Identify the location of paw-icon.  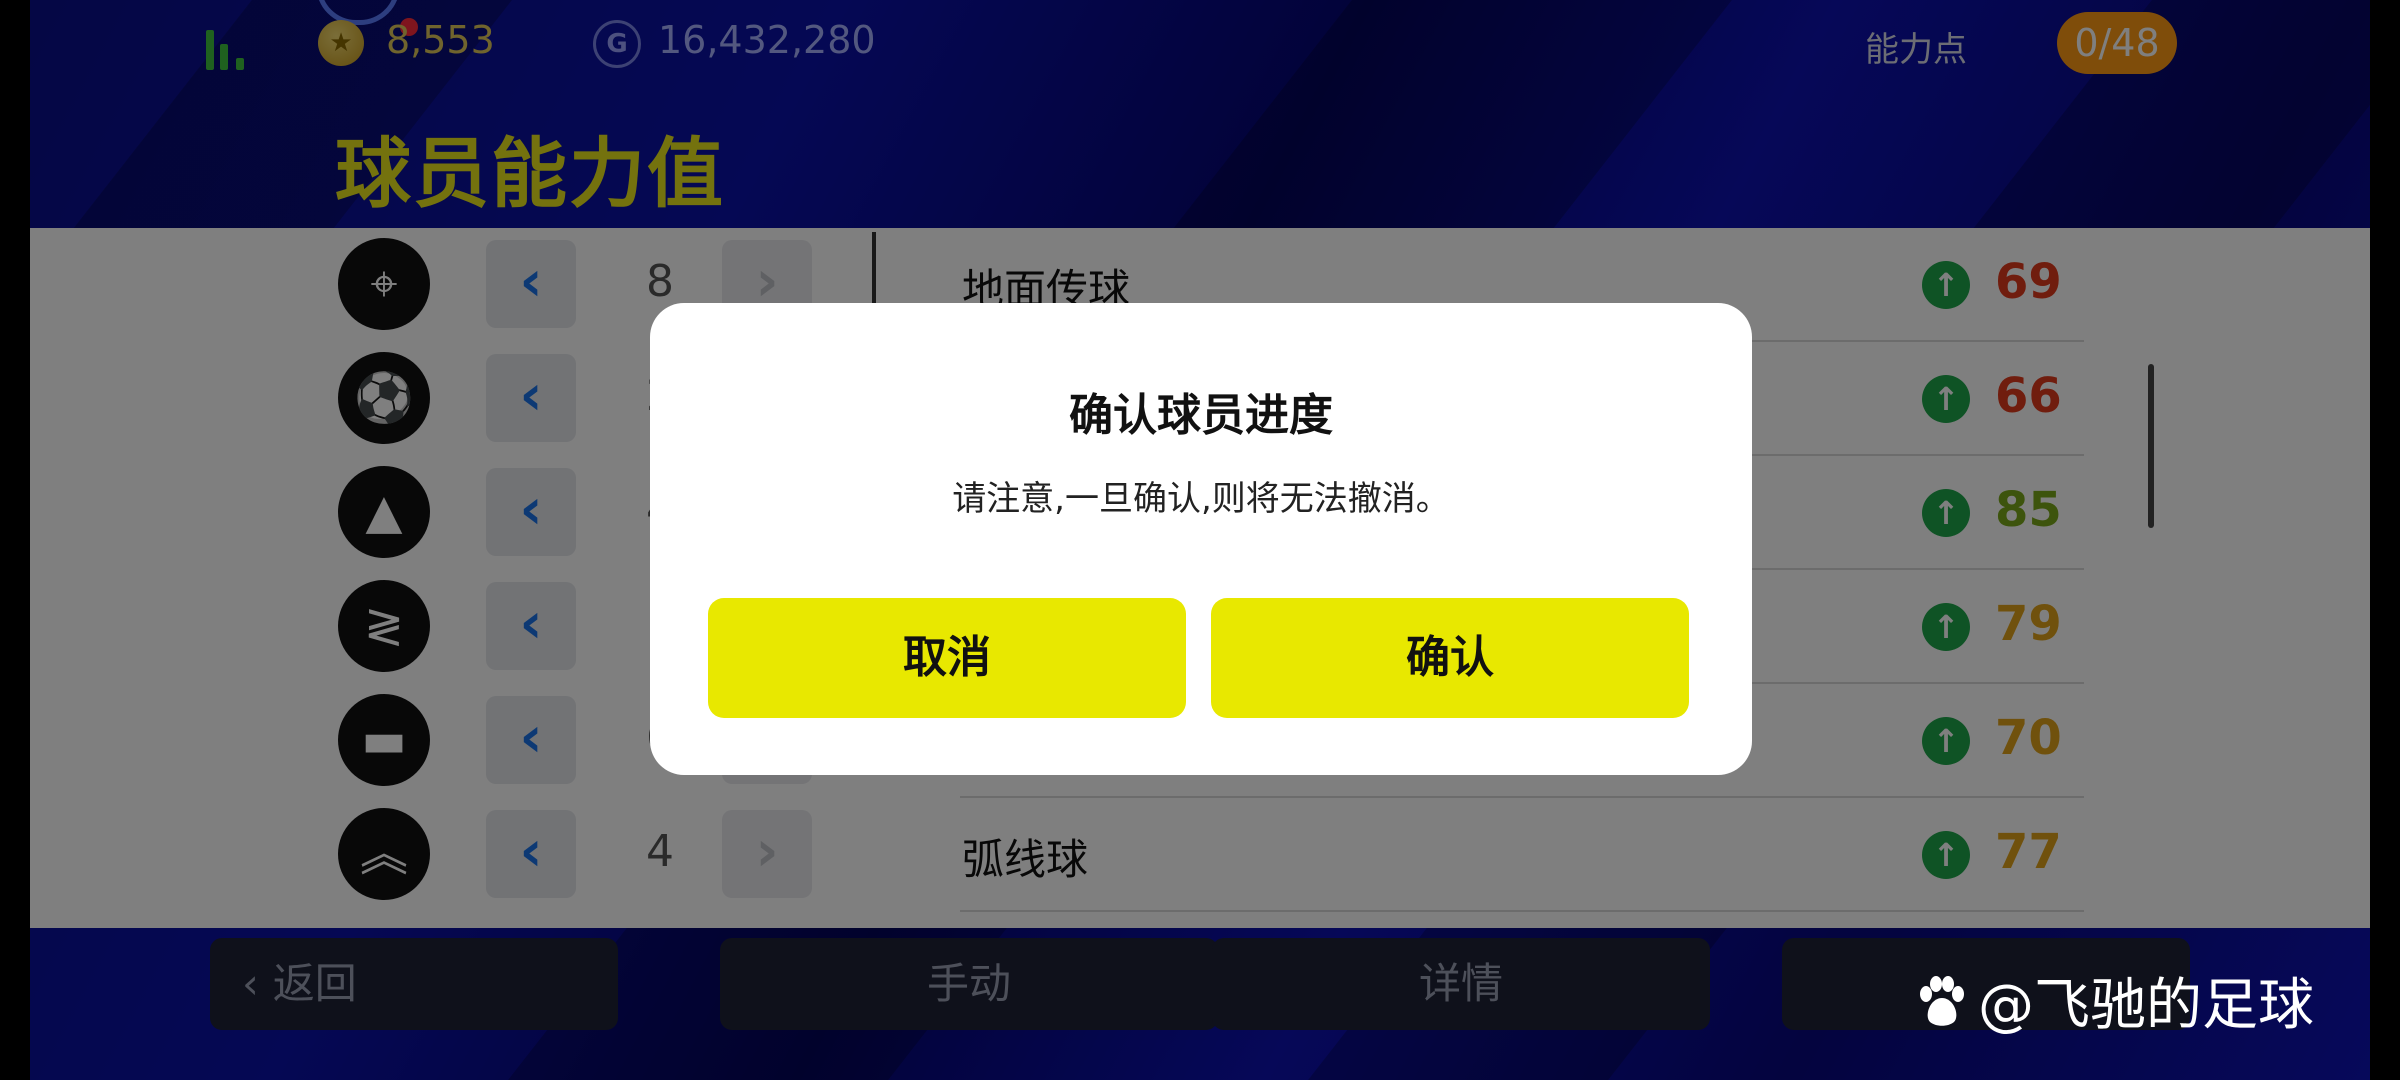
(1942, 1001).